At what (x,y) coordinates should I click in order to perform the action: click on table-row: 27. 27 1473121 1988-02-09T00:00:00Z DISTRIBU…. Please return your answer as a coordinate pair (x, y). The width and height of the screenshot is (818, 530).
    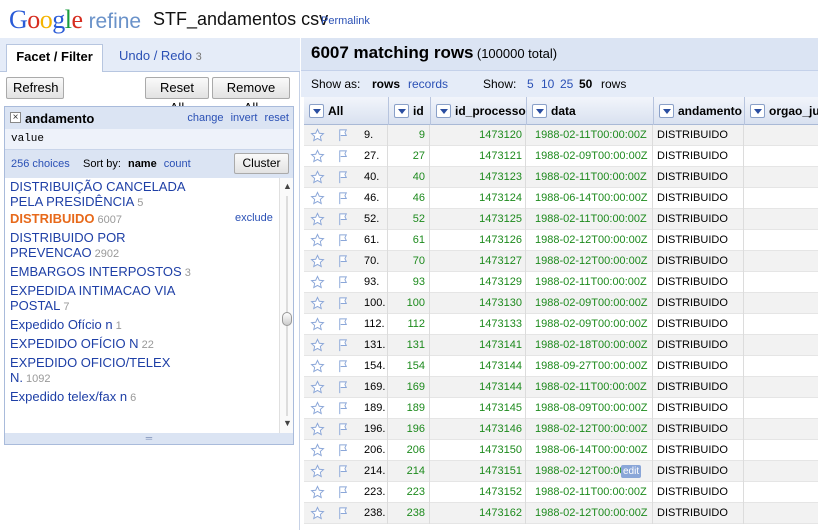
    Looking at the image, I should click on (561, 156).